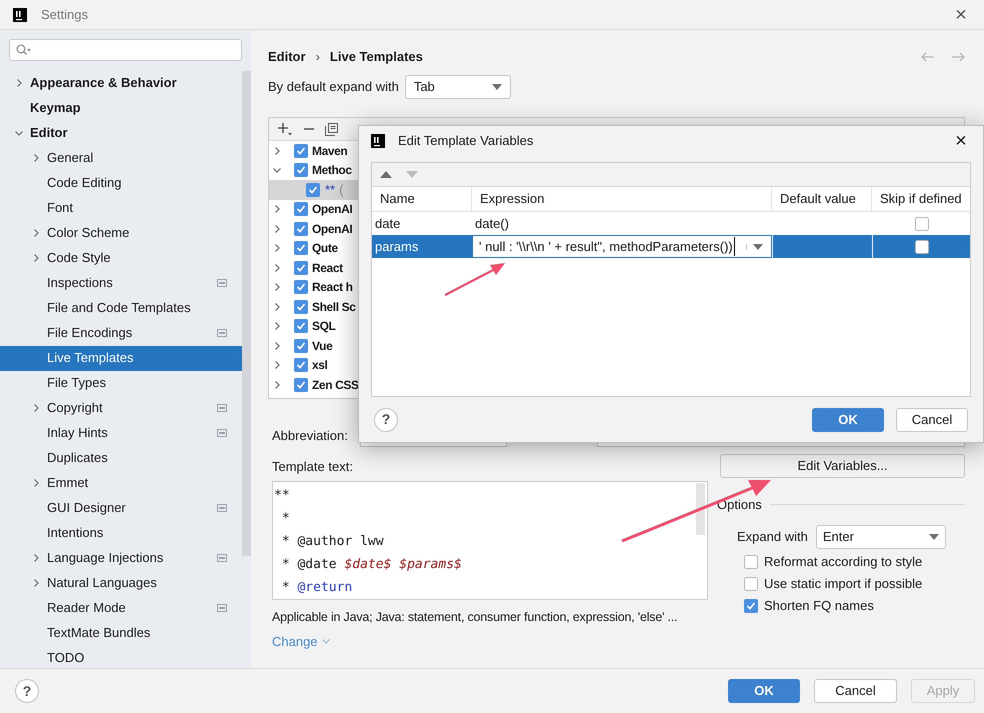 Image resolution: width=984 pixels, height=713 pixels. Describe the element at coordinates (320, 365) in the screenshot. I see `template-group: xsl` at that location.